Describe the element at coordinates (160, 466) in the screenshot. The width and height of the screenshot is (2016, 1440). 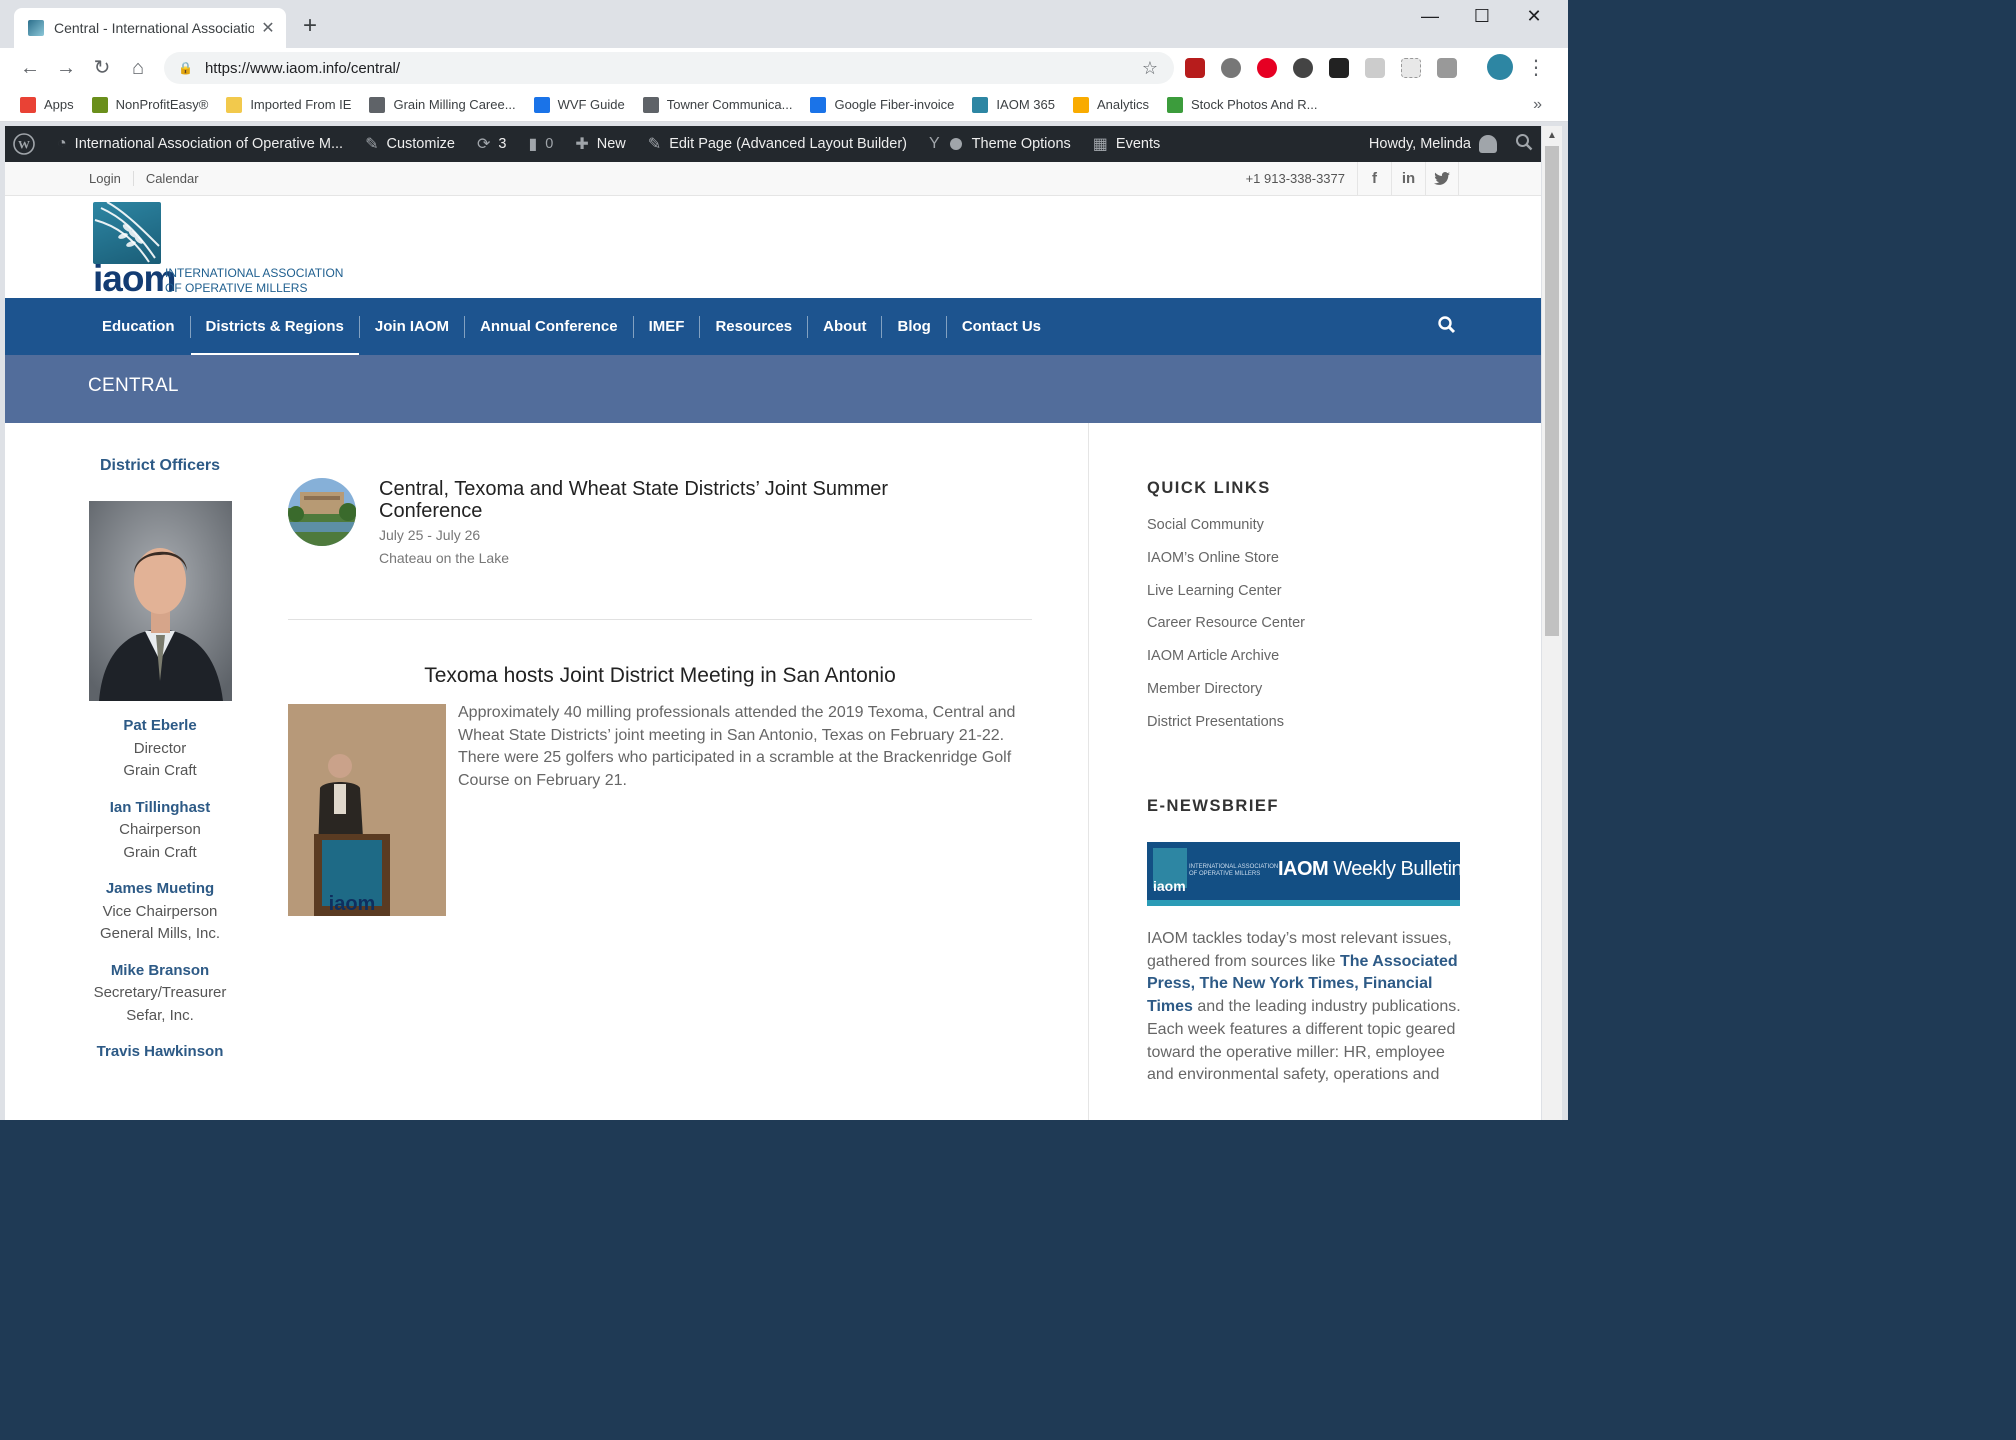
I see `district-officers-heading: District Officers` at that location.